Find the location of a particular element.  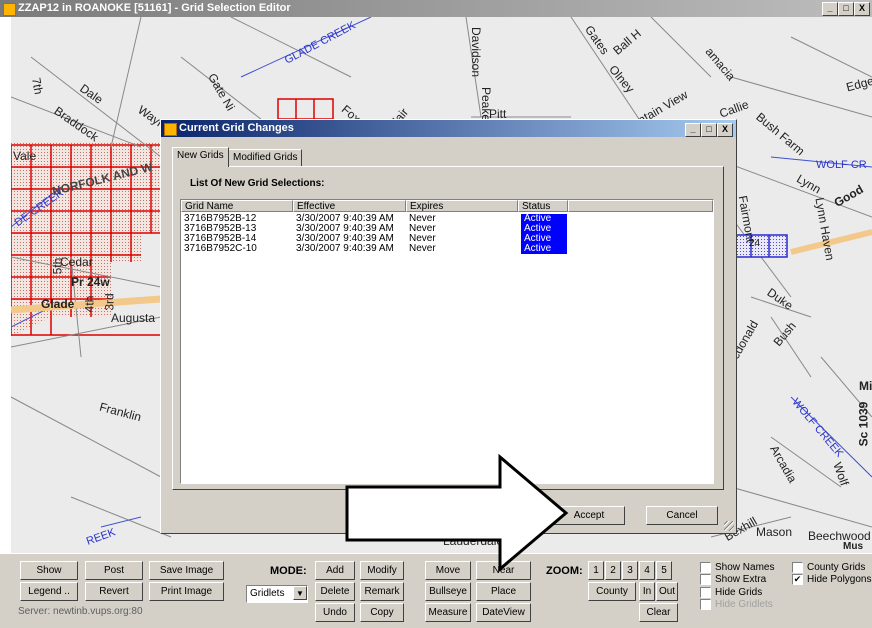

show-names-checkbox: Show Names is located at coordinates (737, 567).